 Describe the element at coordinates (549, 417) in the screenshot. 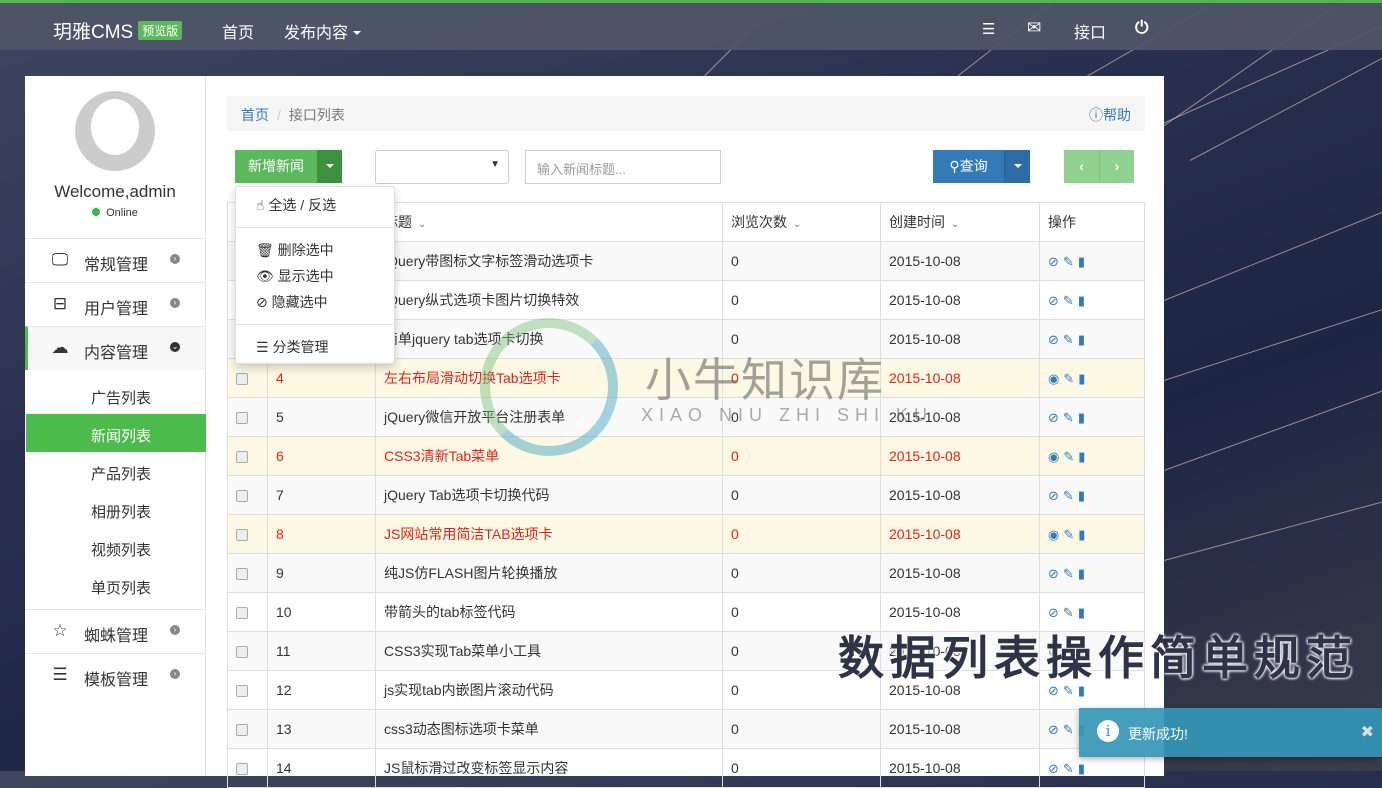

I see `row-title: jQuery微信开放平台注册表单` at that location.